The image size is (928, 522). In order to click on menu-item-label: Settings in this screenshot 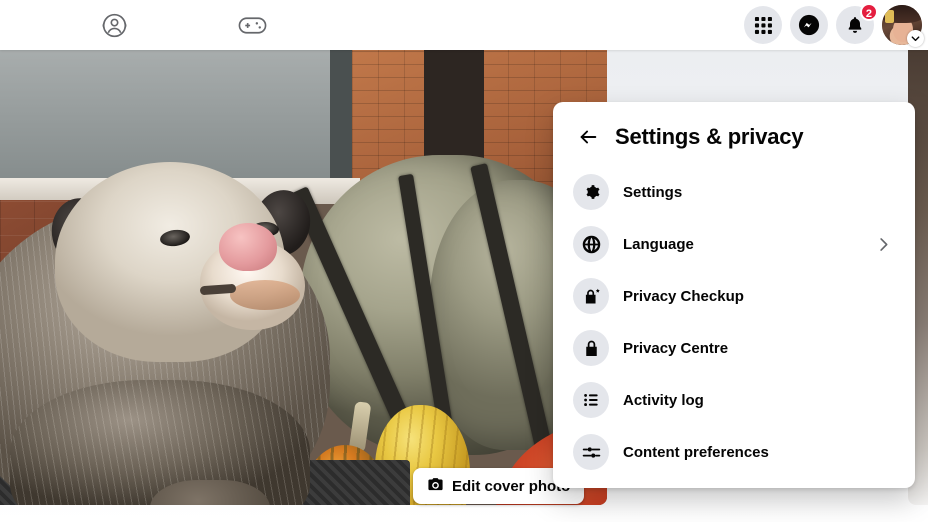, I will do `click(653, 192)`.